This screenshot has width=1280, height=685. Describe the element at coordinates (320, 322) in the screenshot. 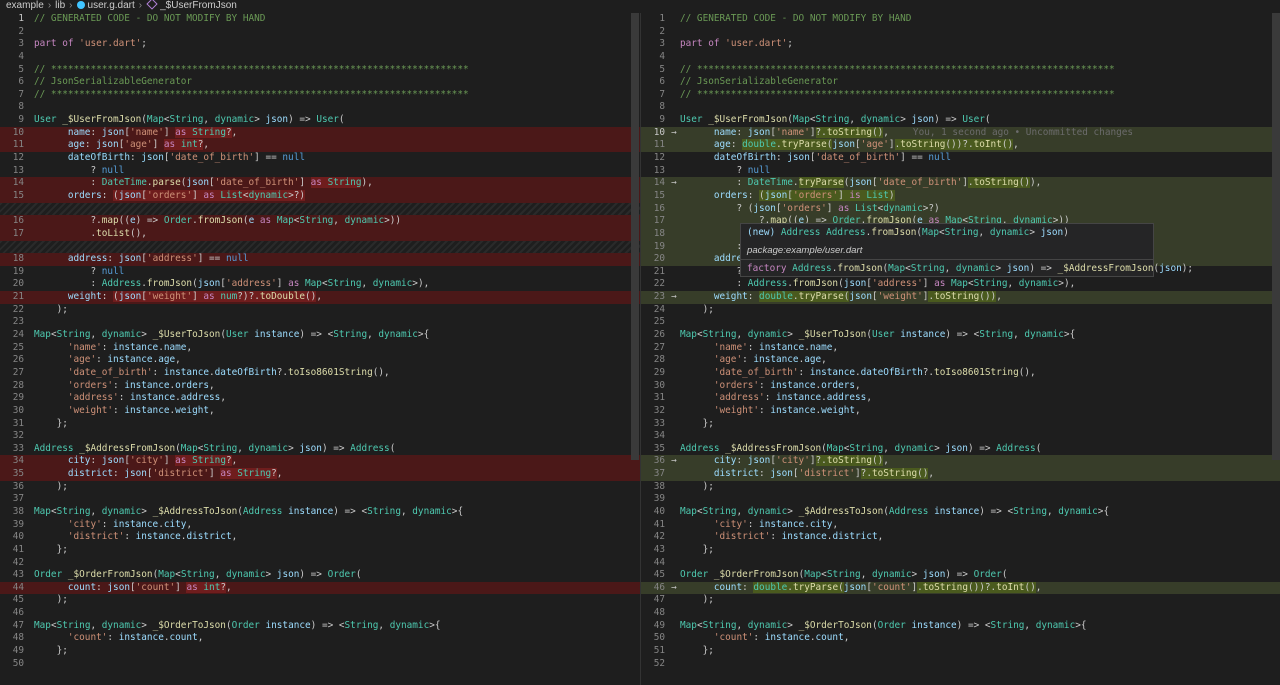

I see `code-line: 23` at that location.